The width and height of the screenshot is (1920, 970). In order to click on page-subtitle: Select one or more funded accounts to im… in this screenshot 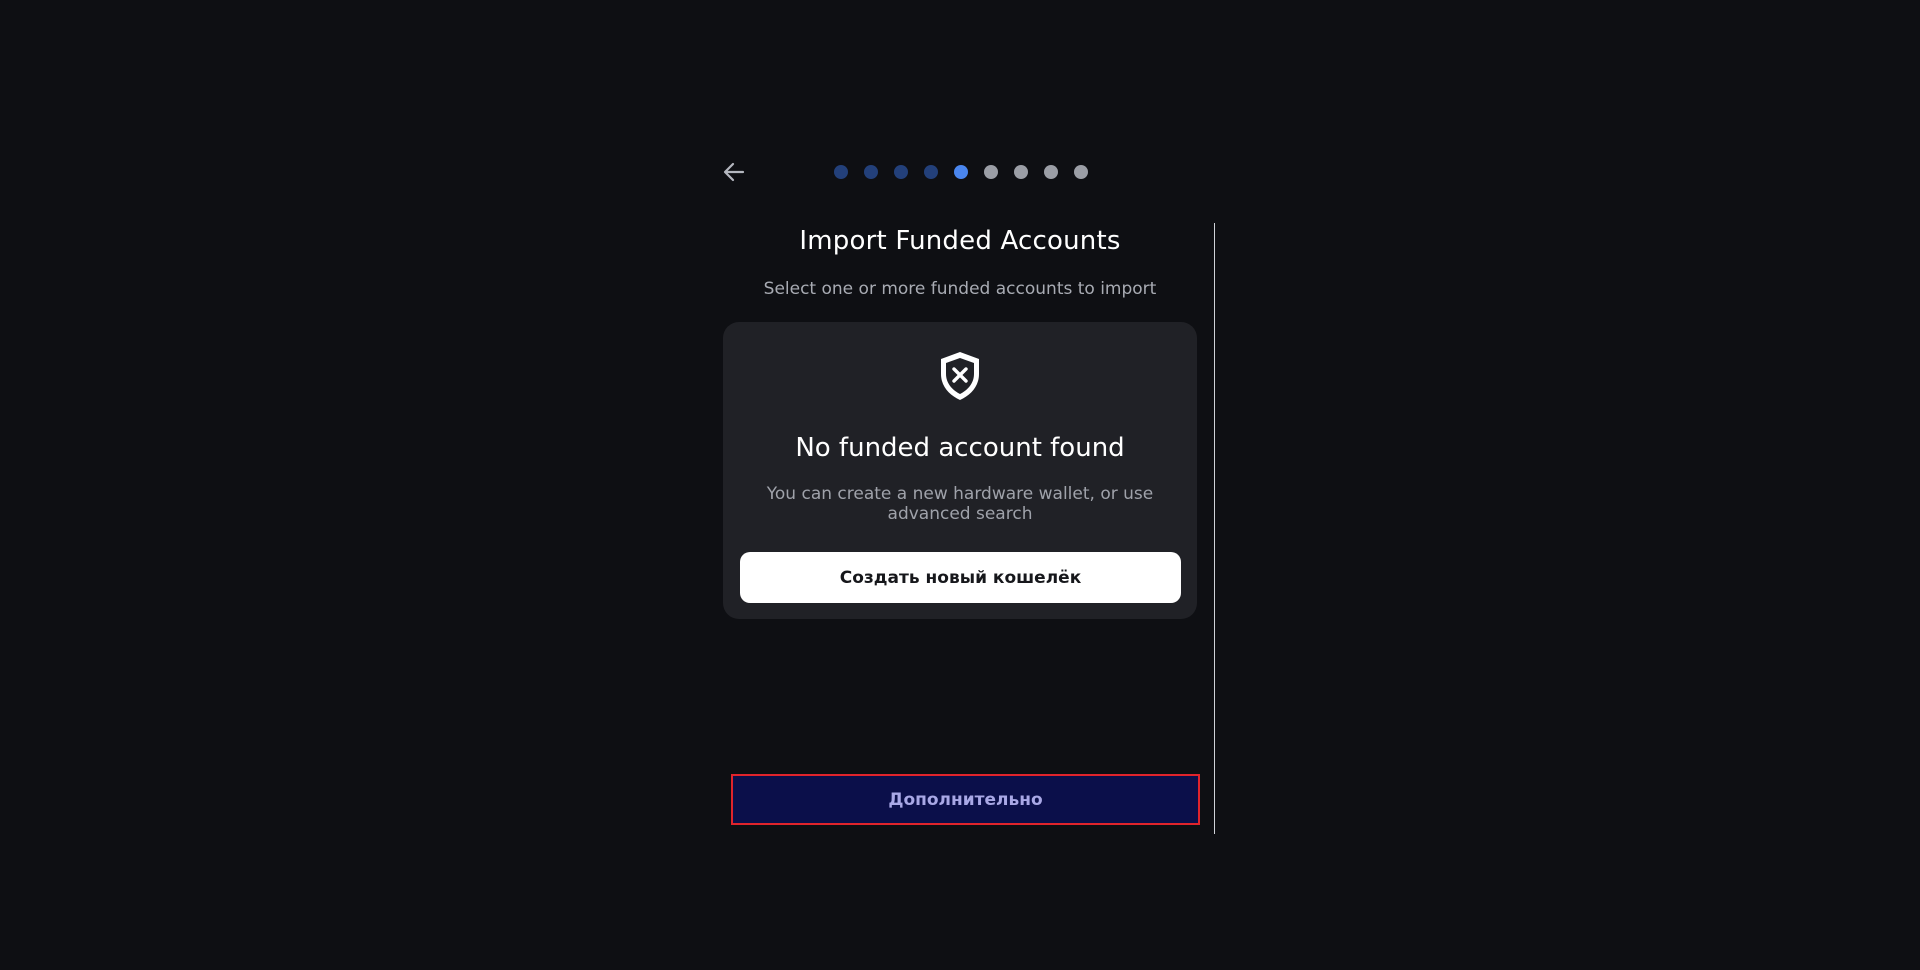, I will do `click(960, 289)`.